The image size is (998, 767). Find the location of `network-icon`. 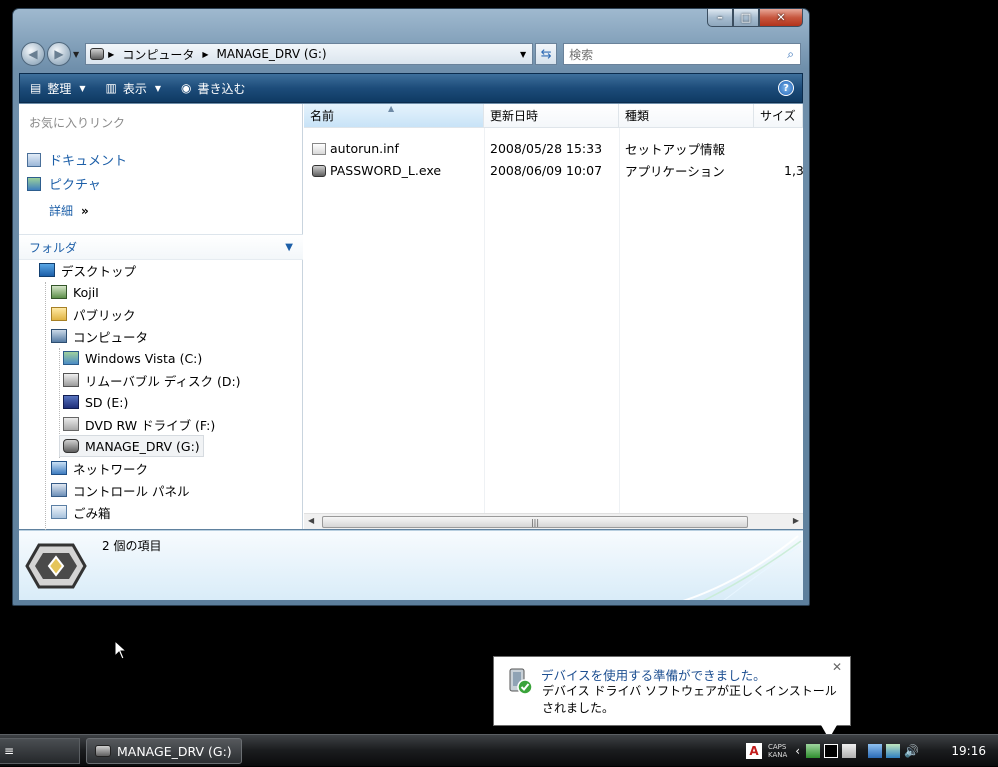

network-icon is located at coordinates (875, 751).